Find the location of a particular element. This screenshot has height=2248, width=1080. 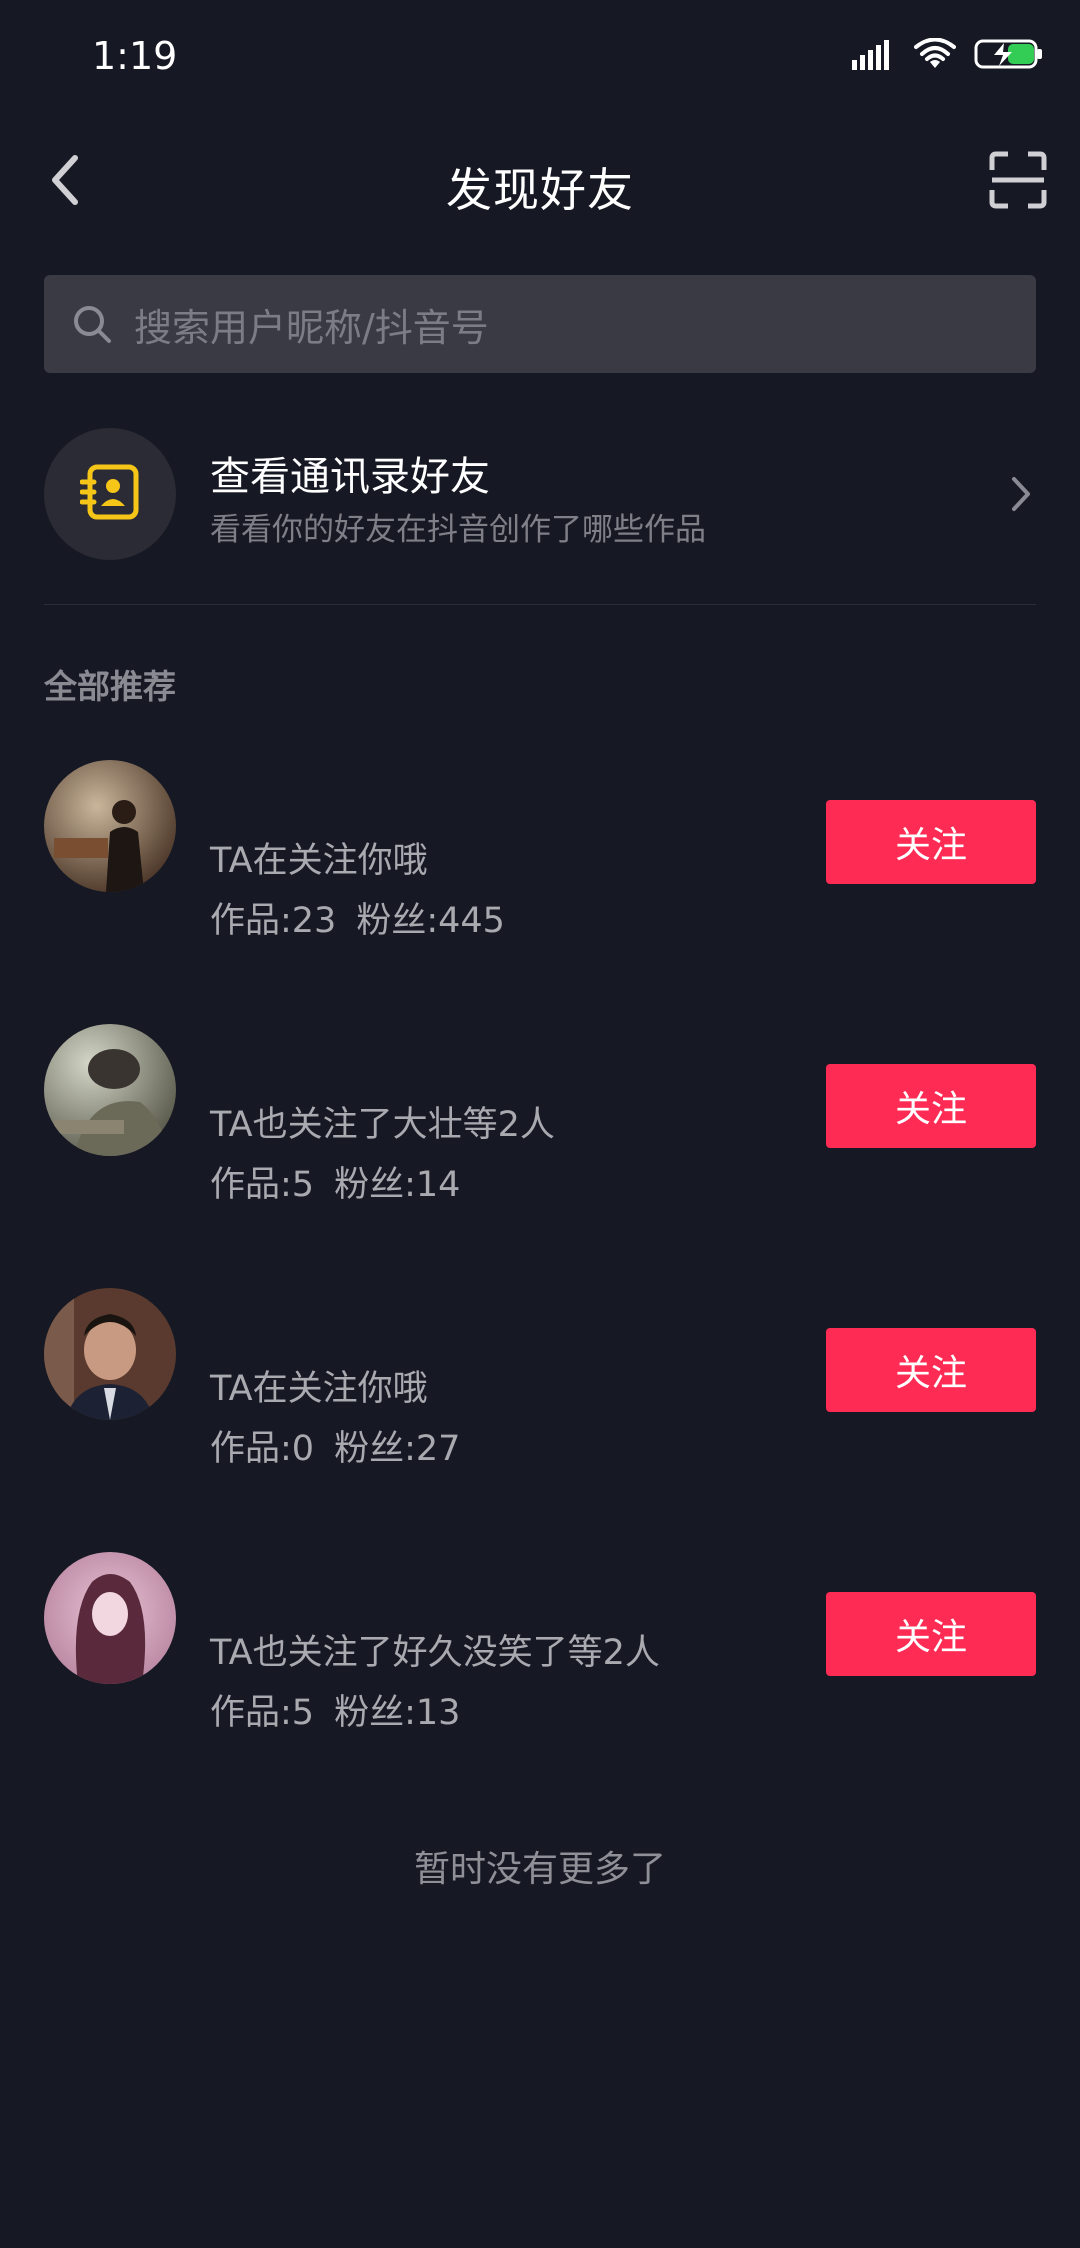

scan-button is located at coordinates (1018, 180).